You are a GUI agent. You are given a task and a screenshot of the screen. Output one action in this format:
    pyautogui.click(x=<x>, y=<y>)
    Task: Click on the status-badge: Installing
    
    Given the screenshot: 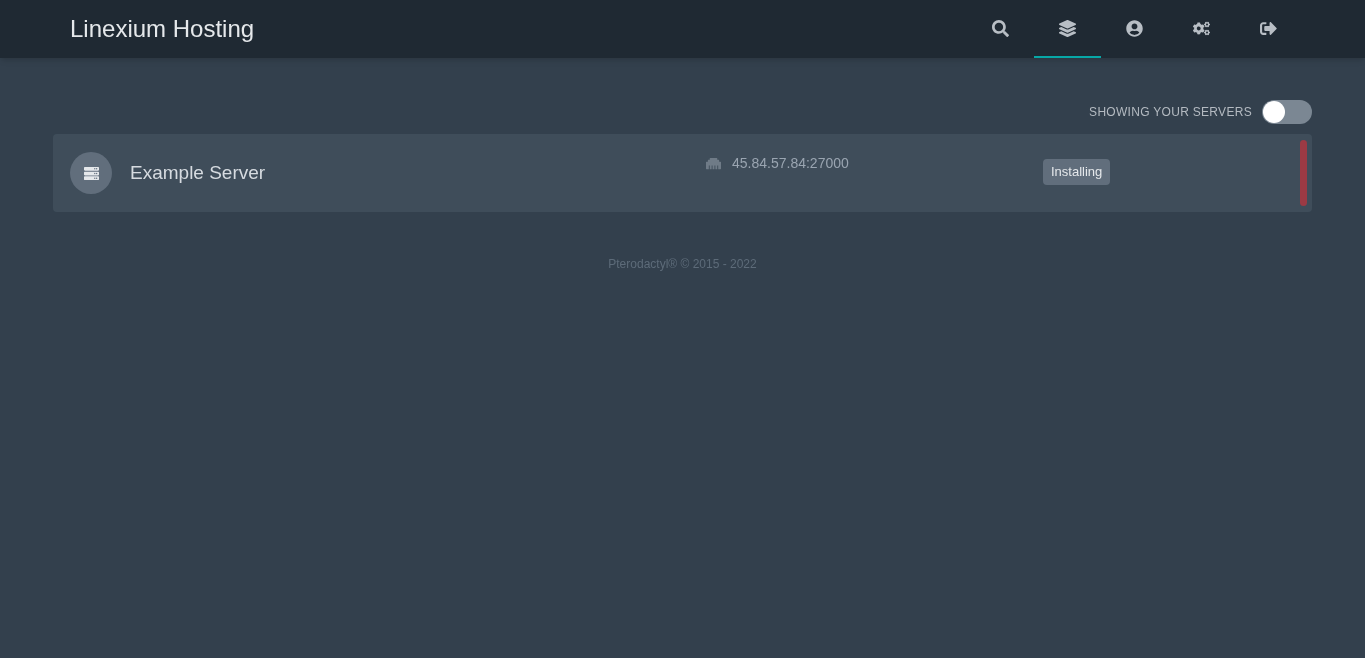 What is the action you would take?
    pyautogui.click(x=1077, y=172)
    